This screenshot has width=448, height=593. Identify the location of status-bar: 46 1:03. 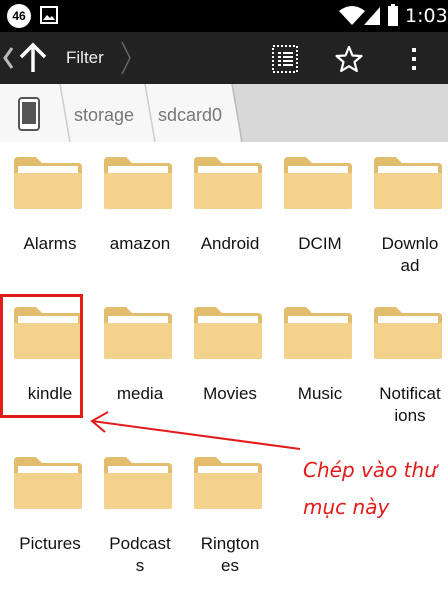
(224, 16).